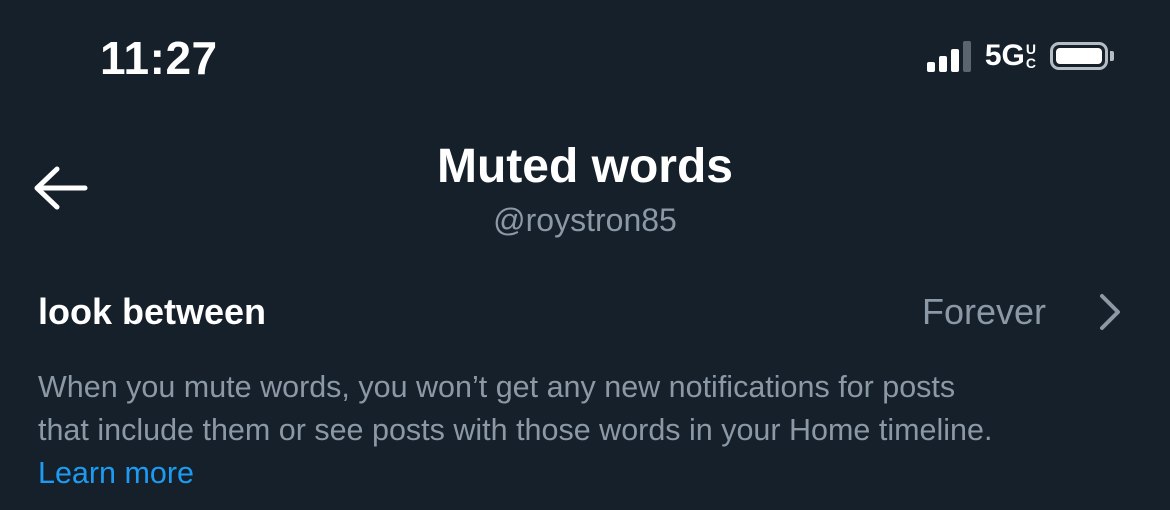  Describe the element at coordinates (1110, 312) in the screenshot. I see `chevron-right-icon` at that location.